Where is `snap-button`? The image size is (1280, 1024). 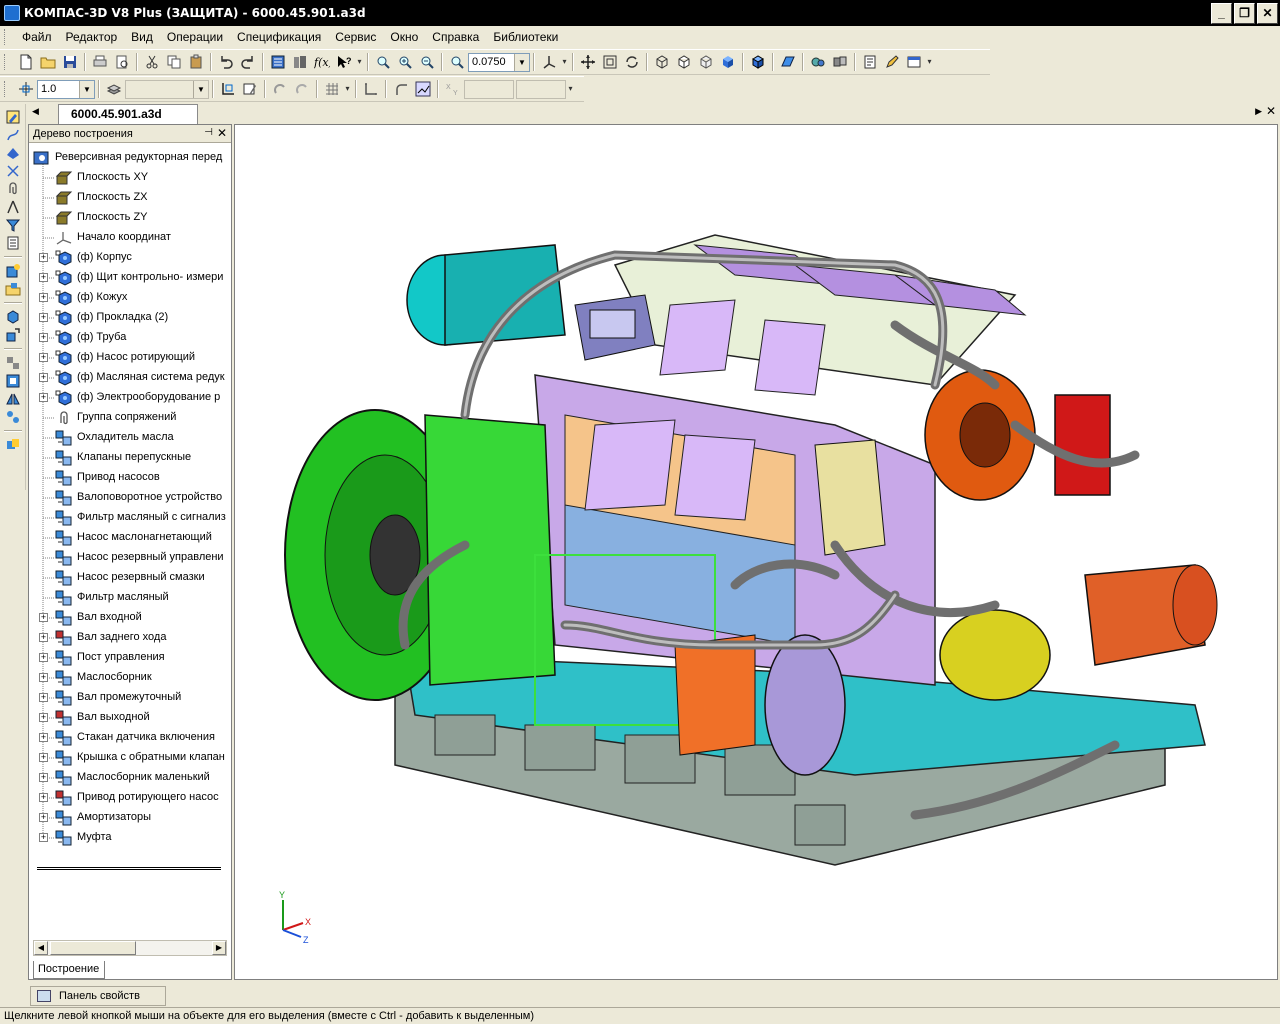 snap-button is located at coordinates (280, 89).